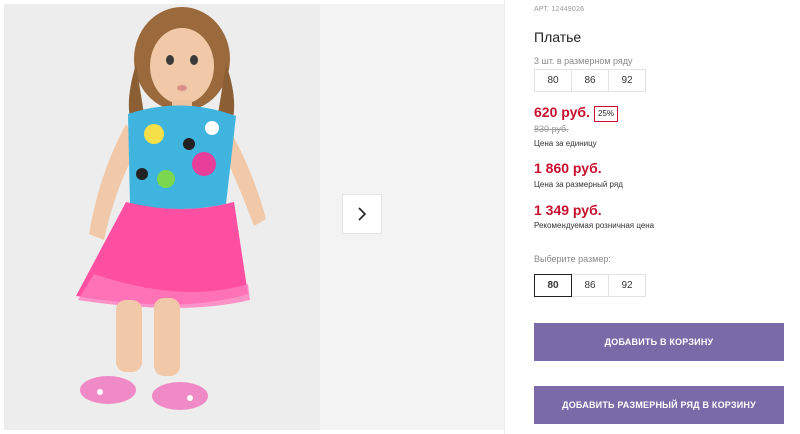 The image size is (800, 434). Describe the element at coordinates (558, 37) in the screenshot. I see `product-title: Платье` at that location.